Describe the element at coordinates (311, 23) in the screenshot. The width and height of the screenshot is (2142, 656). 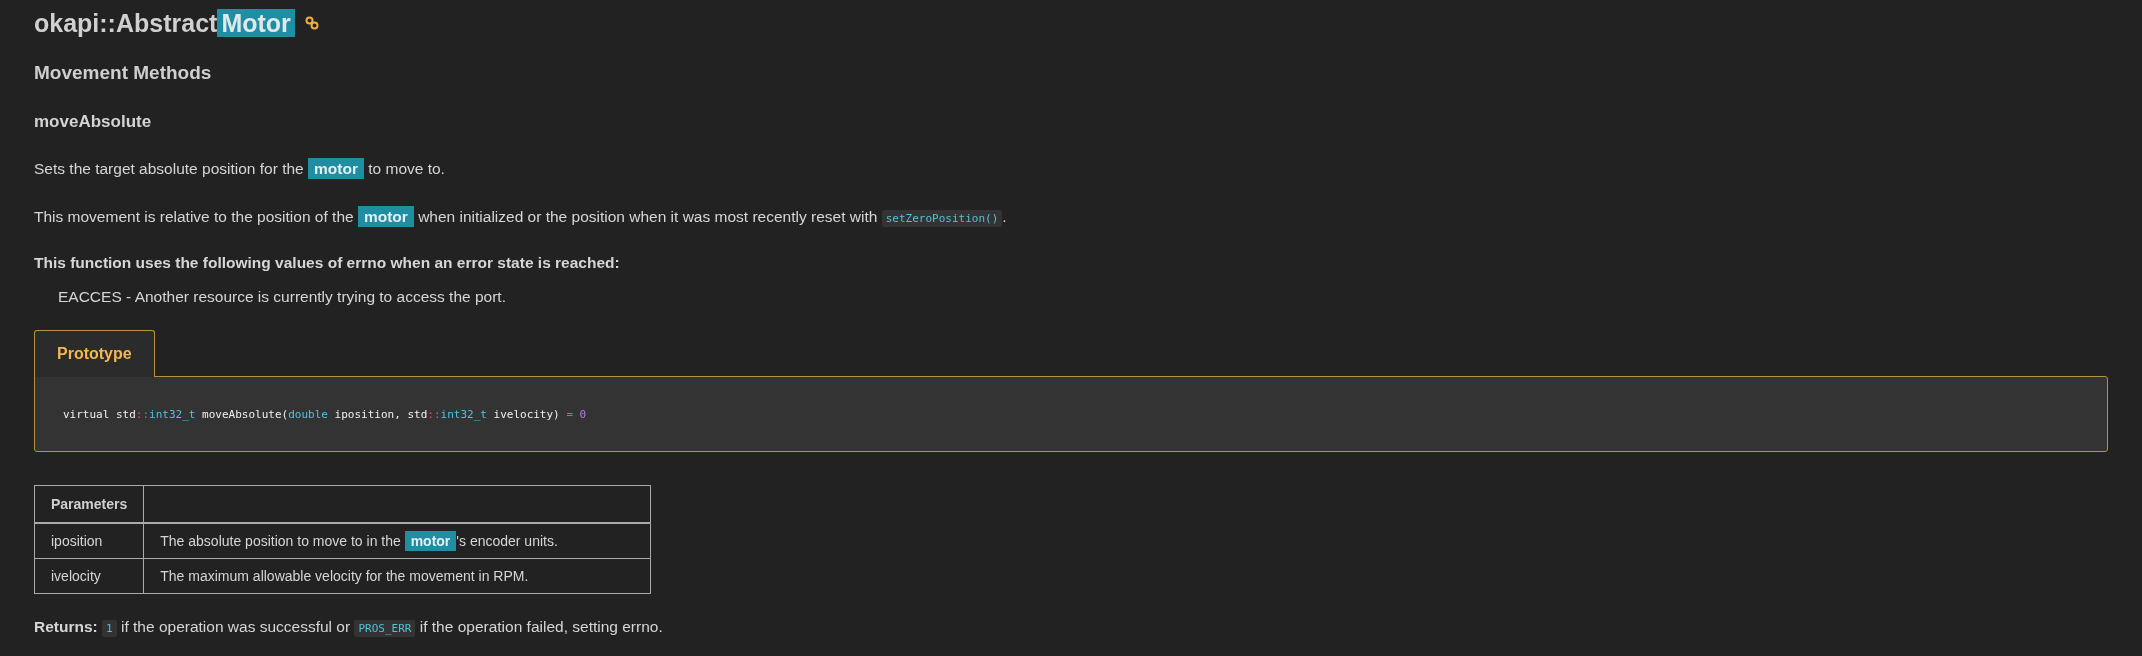
I see `link-icon` at that location.